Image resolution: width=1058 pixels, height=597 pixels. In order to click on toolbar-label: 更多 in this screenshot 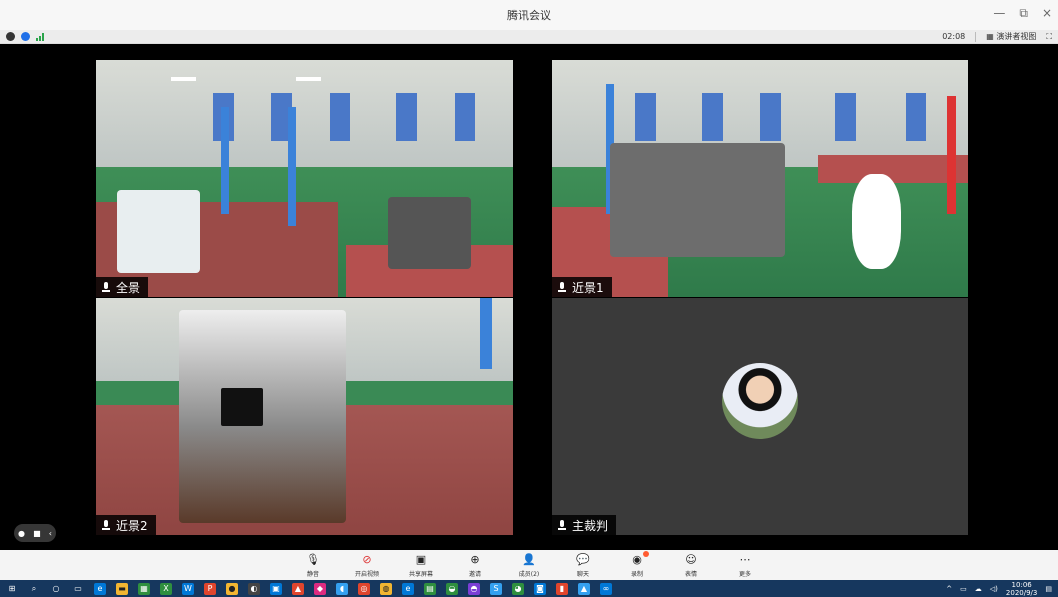, I will do `click(744, 574)`.